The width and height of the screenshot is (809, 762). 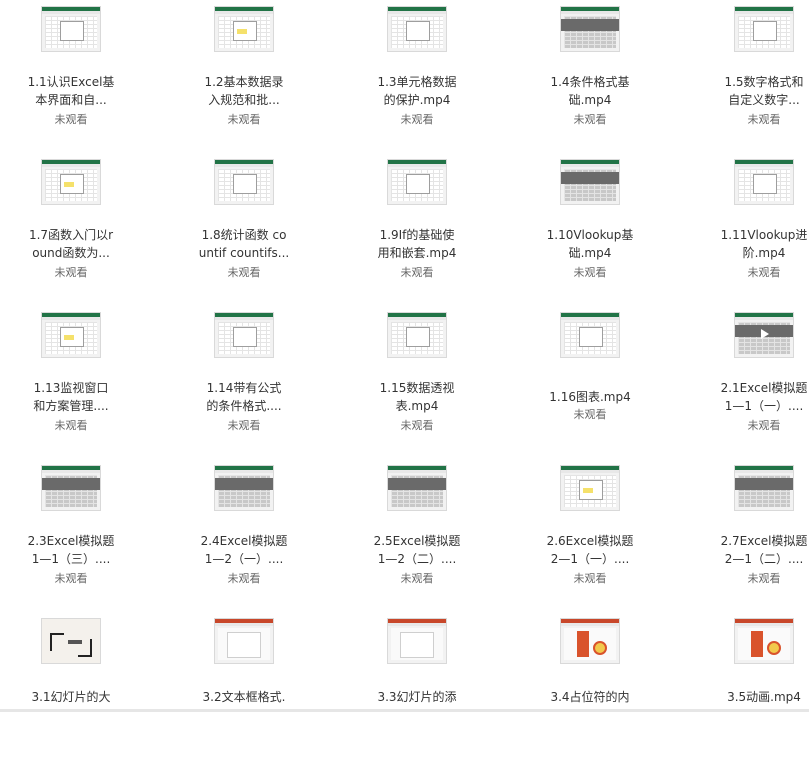 I want to click on video-title: 1.3单元格数据 的保护.mp4, so click(x=417, y=91).